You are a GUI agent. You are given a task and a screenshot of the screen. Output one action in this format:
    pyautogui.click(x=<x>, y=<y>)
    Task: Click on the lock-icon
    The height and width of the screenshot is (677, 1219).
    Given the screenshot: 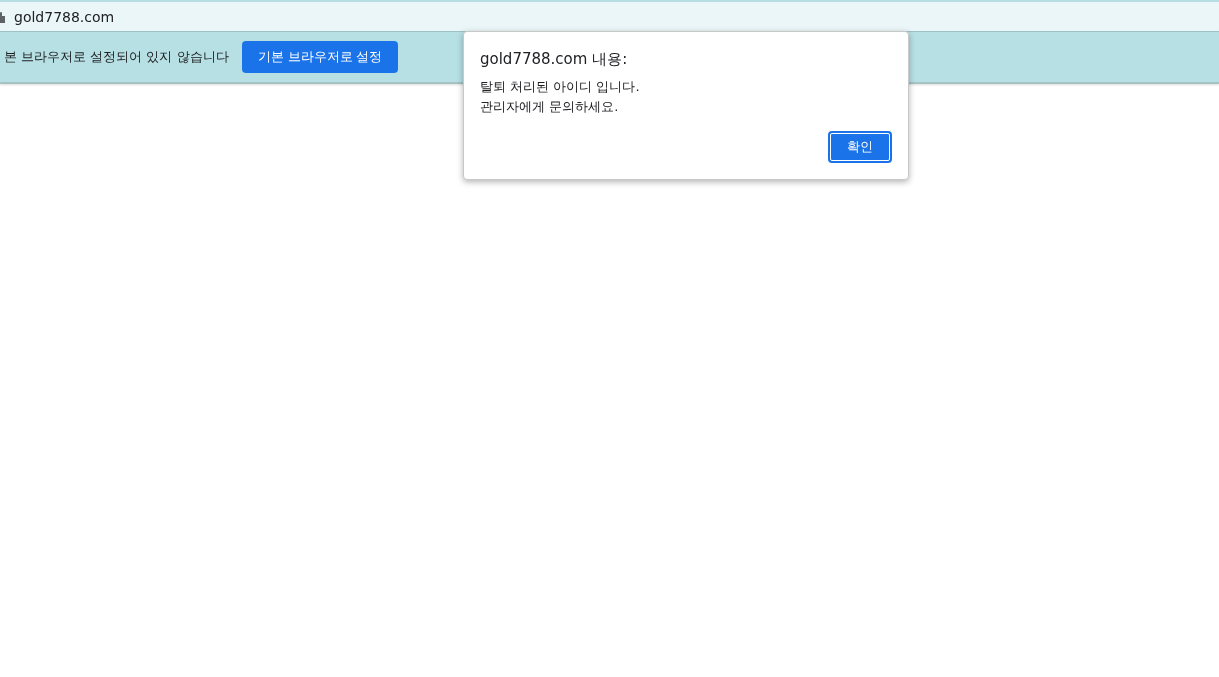 What is the action you would take?
    pyautogui.click(x=2, y=16)
    